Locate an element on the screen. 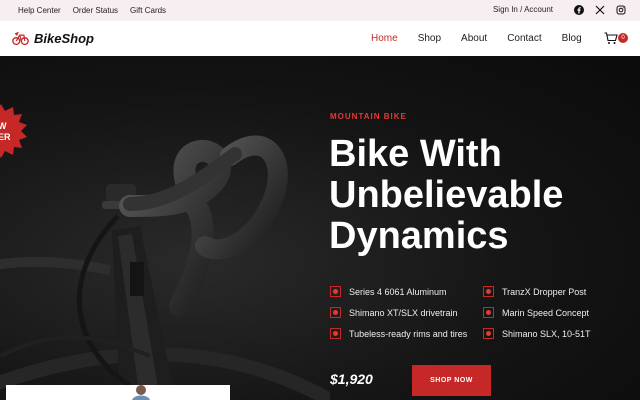 Image resolution: width=640 pixels, height=400 pixels. primary-nav: Home Shop About Contact Blog is located at coordinates (486, 38).